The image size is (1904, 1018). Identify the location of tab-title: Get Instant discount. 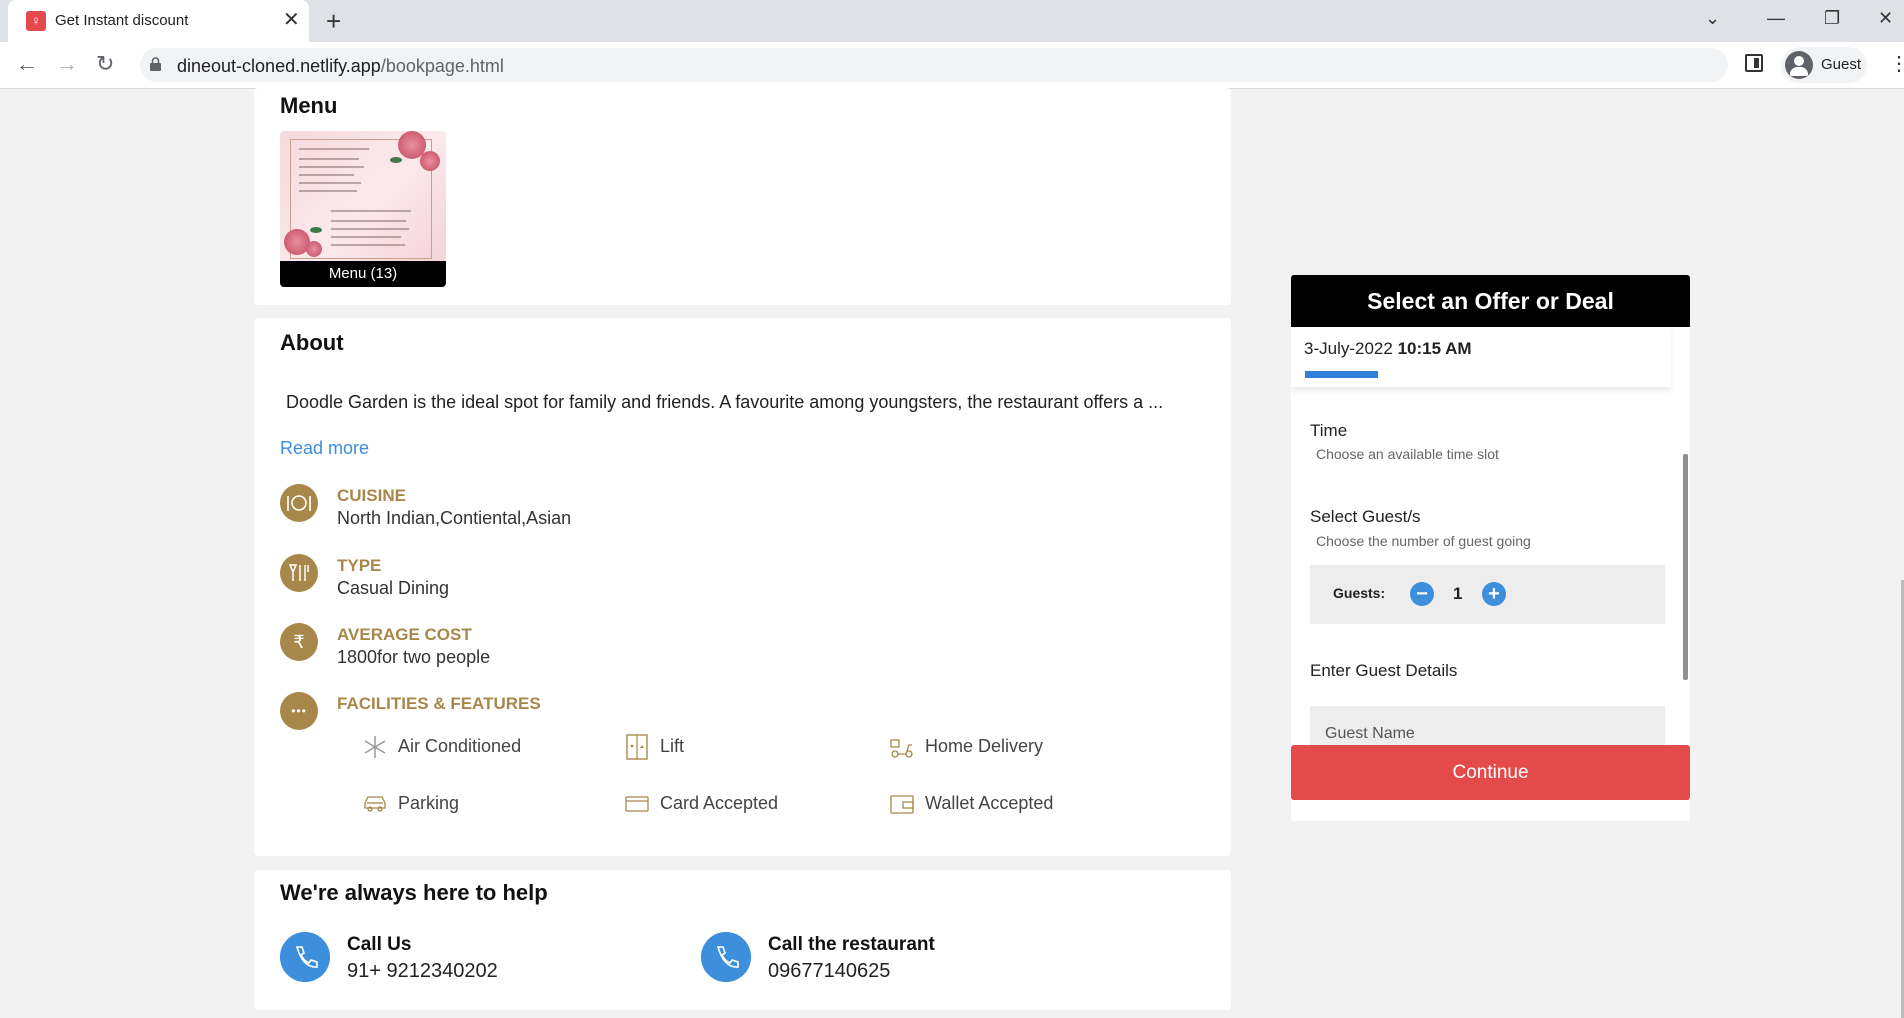
(122, 20).